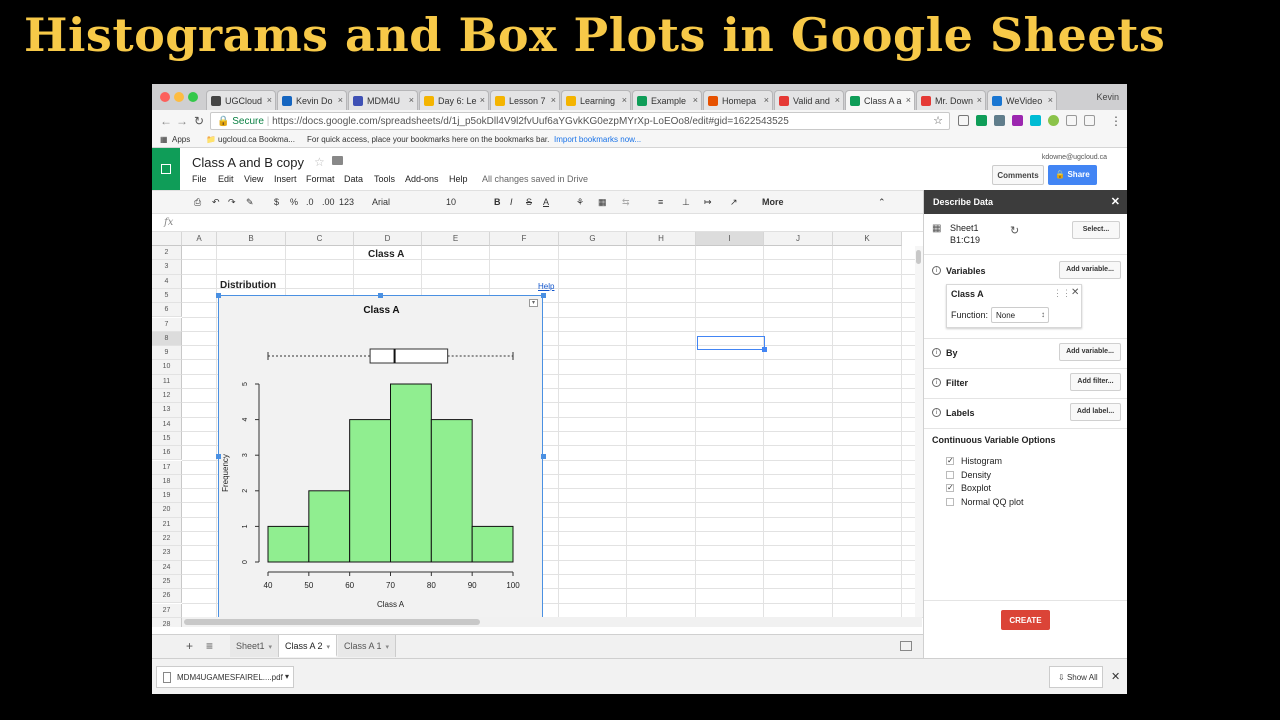  Describe the element at coordinates (529, 202) in the screenshot. I see `strikethrough-button: S` at that location.